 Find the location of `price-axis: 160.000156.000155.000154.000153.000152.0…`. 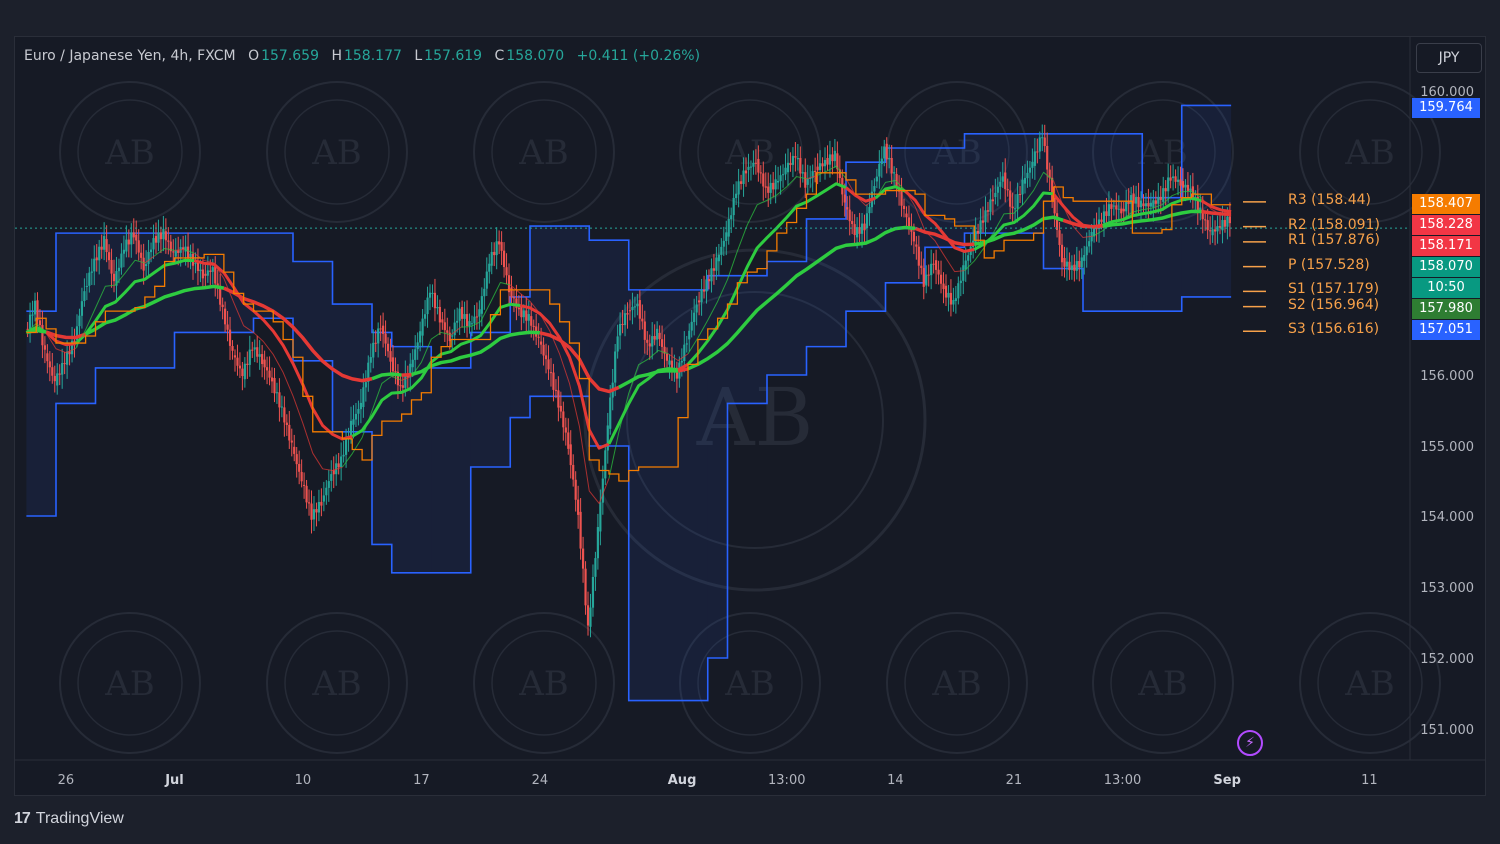

price-axis: 160.000156.000155.000154.000153.000152.0… is located at coordinates (1441, 398).